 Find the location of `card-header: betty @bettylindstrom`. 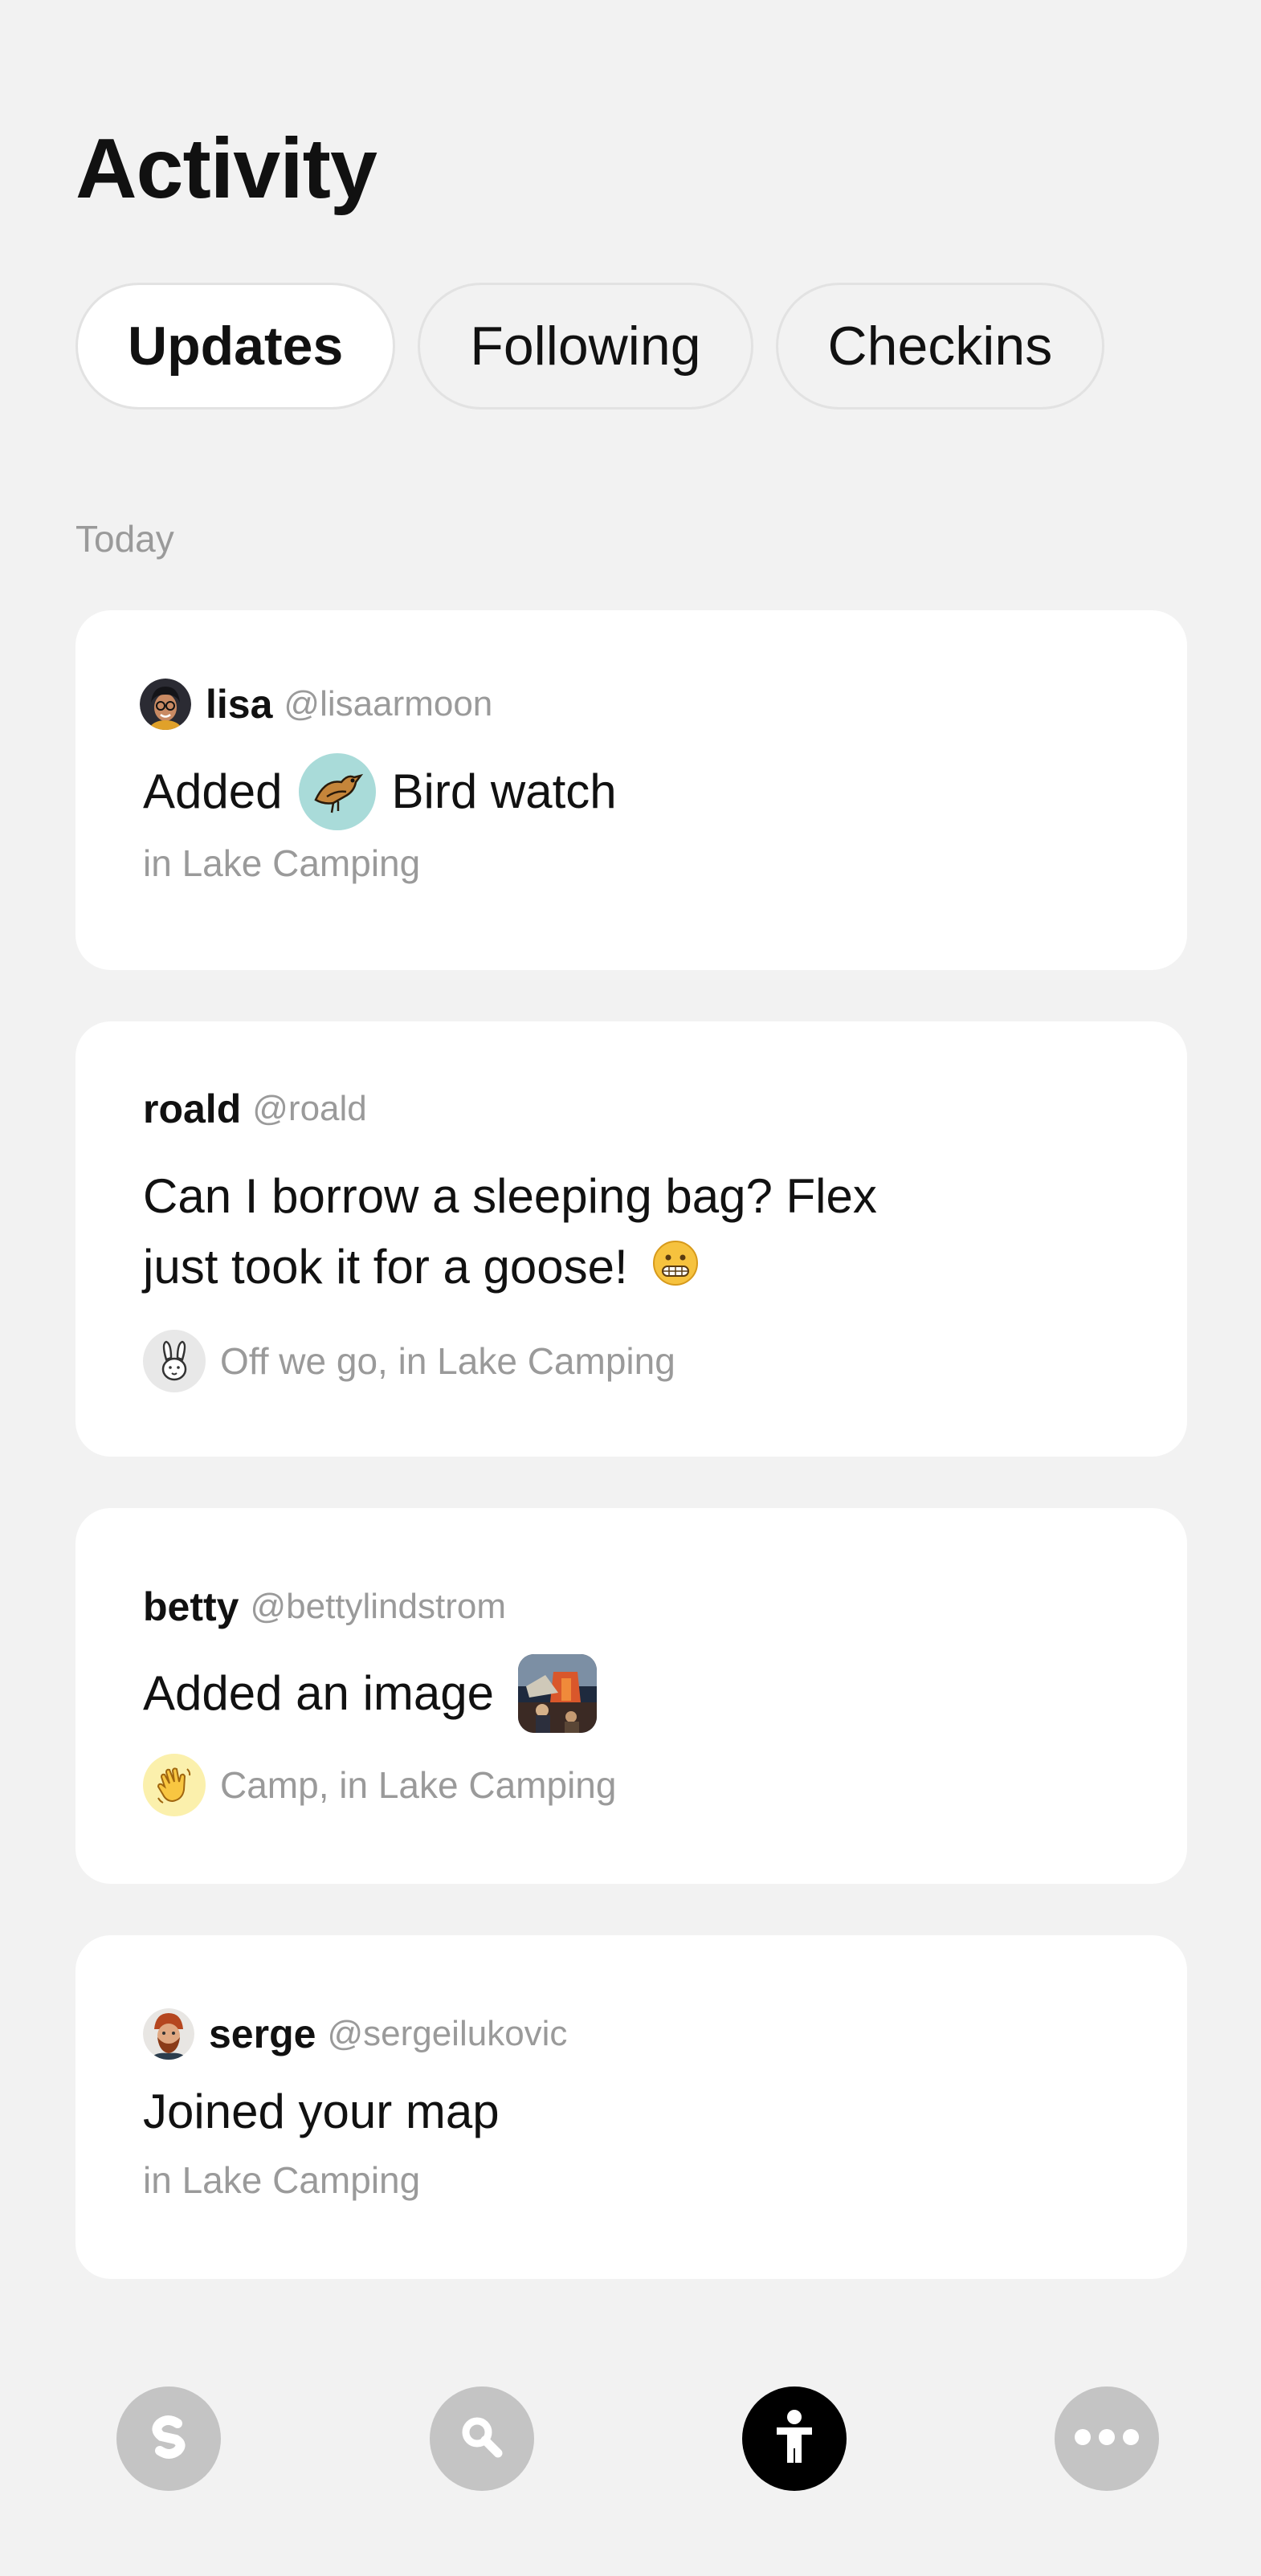

card-header: betty @bettylindstrom is located at coordinates (632, 1607).